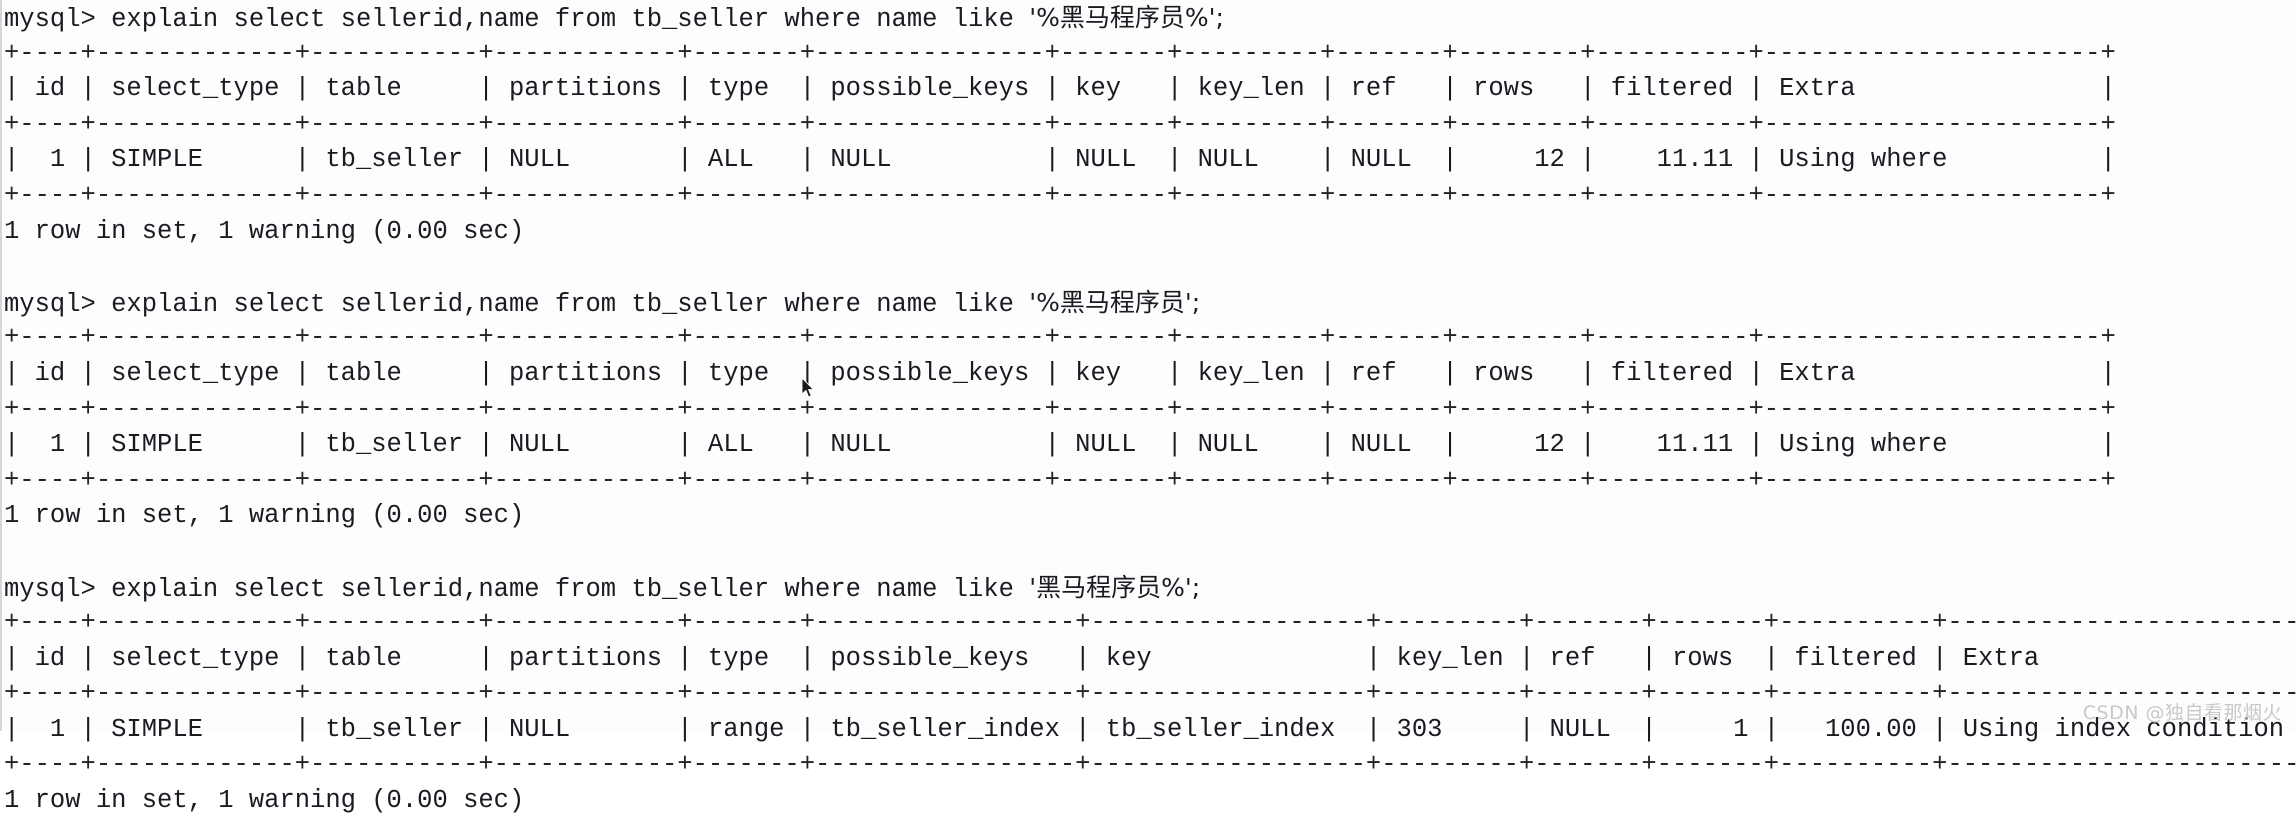 This screenshot has height=819, width=2296. Describe the element at coordinates (2182, 713) in the screenshot. I see `csdn-watermark: CSDN @独自看那烟火` at that location.